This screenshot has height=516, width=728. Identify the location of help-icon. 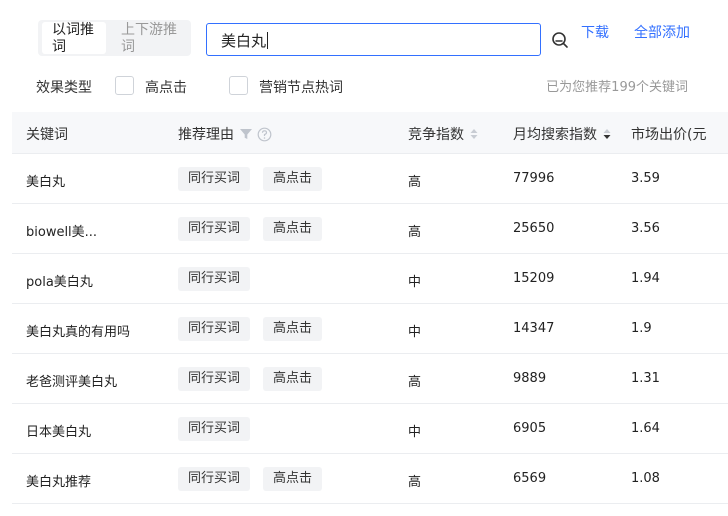
(264, 134).